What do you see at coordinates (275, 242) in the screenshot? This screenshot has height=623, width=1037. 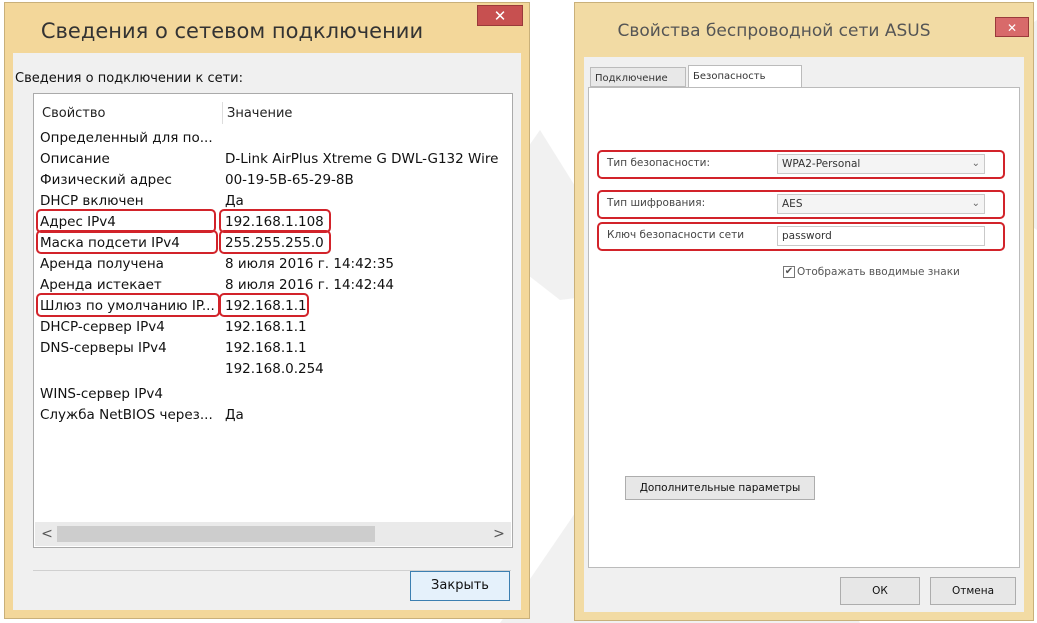 I see `highlight-mask-value` at bounding box center [275, 242].